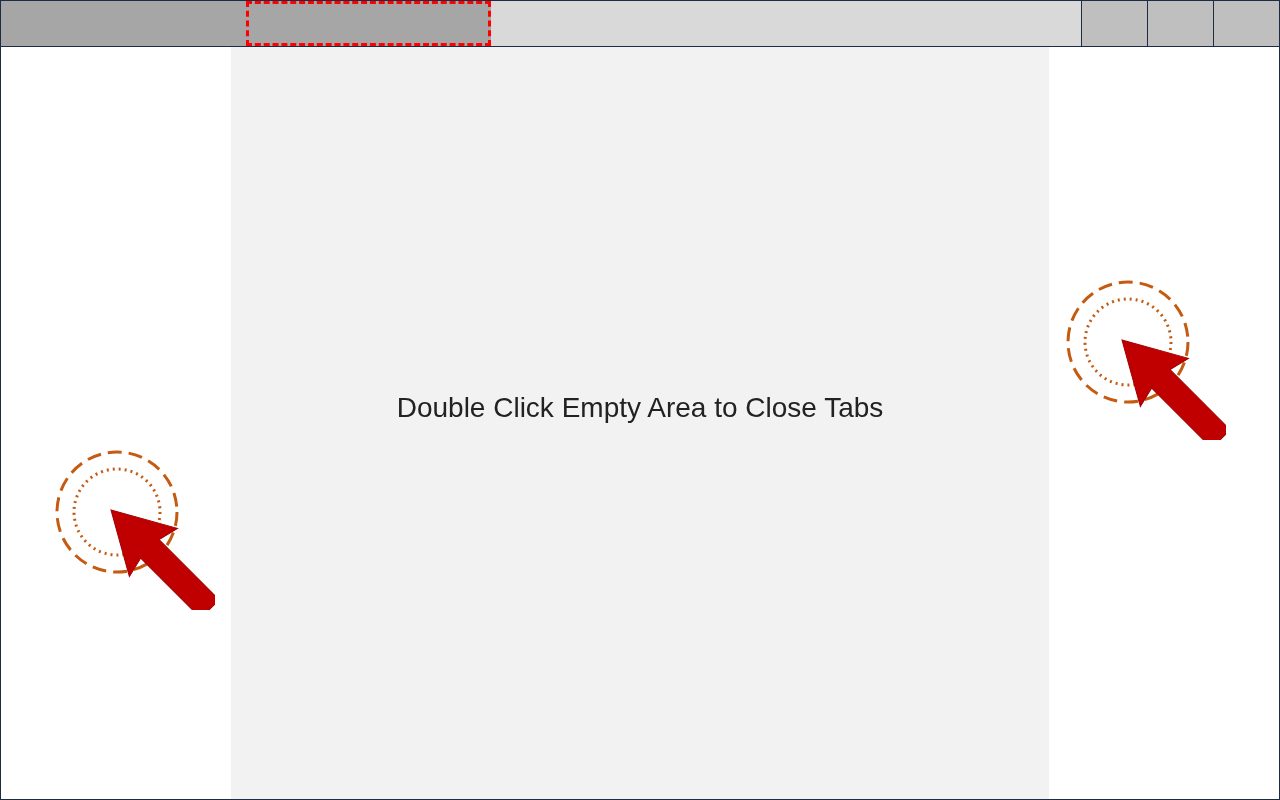 The image size is (1280, 800). What do you see at coordinates (1246, 23) in the screenshot?
I see `close-button` at bounding box center [1246, 23].